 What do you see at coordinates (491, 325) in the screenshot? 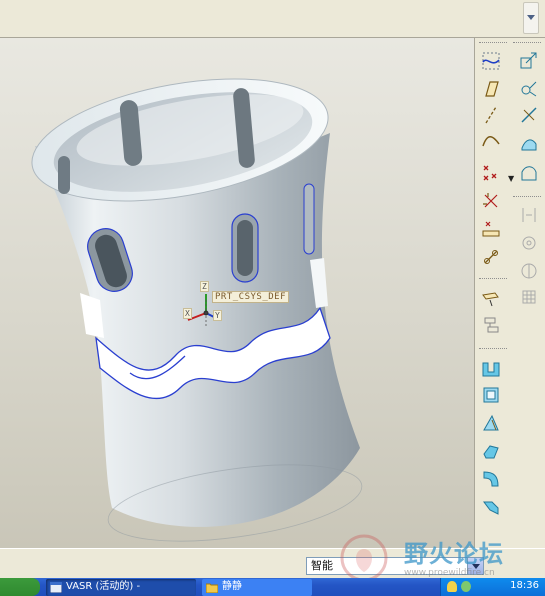
I see `layer-icon` at bounding box center [491, 325].